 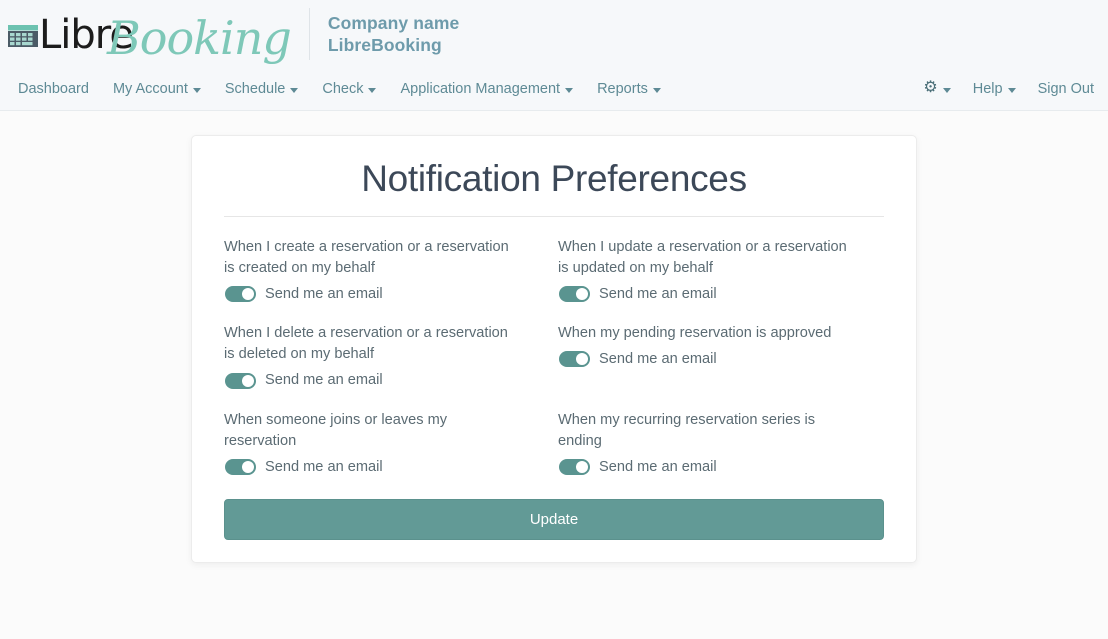 What do you see at coordinates (554, 178) in the screenshot?
I see `page-title: Notification Preferences` at bounding box center [554, 178].